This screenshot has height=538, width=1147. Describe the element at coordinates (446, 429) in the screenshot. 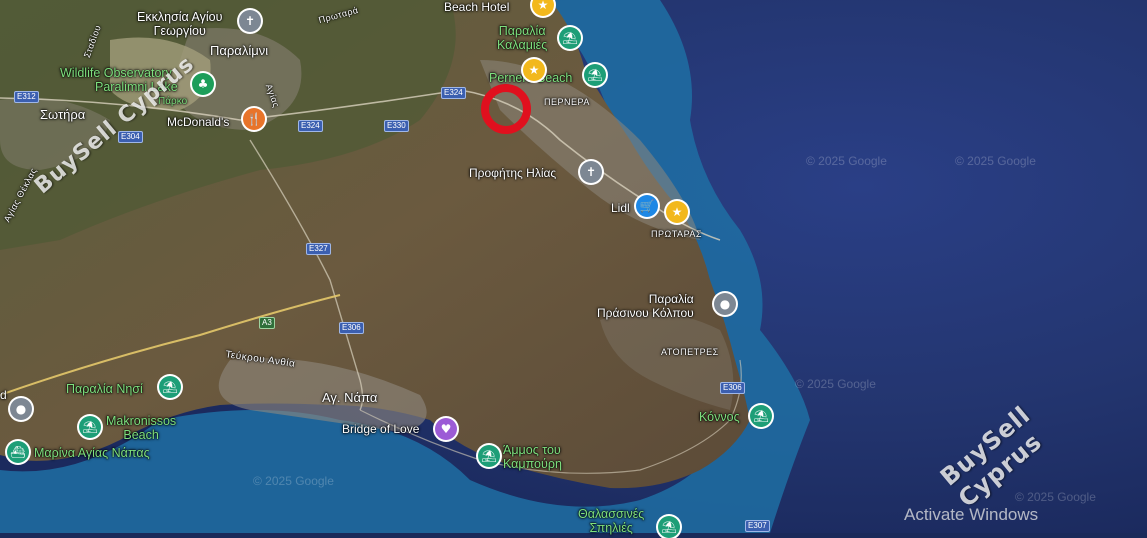

I see `heart-icon: ♥` at that location.